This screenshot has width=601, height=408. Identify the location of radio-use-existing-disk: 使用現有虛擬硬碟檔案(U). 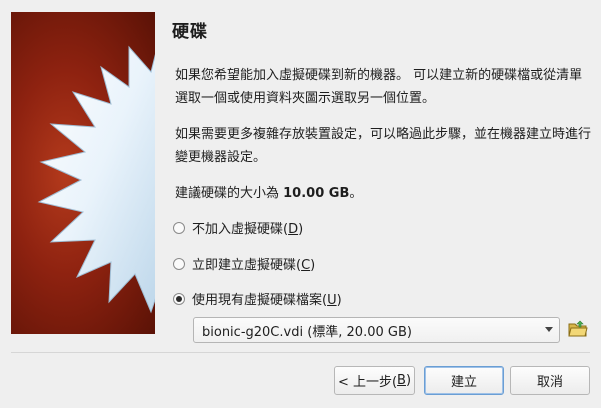
(257, 298).